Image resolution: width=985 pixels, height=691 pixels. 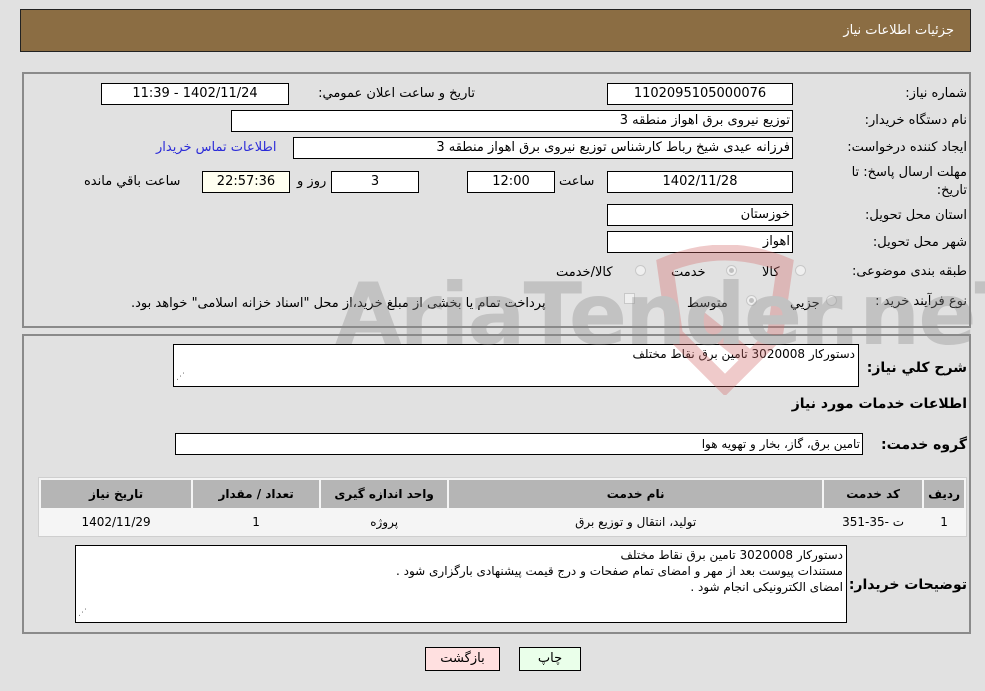 I want to click on buyer-notes-line: دستورکار 3020008 تامین برق نقاط مختلف, so click(x=731, y=555).